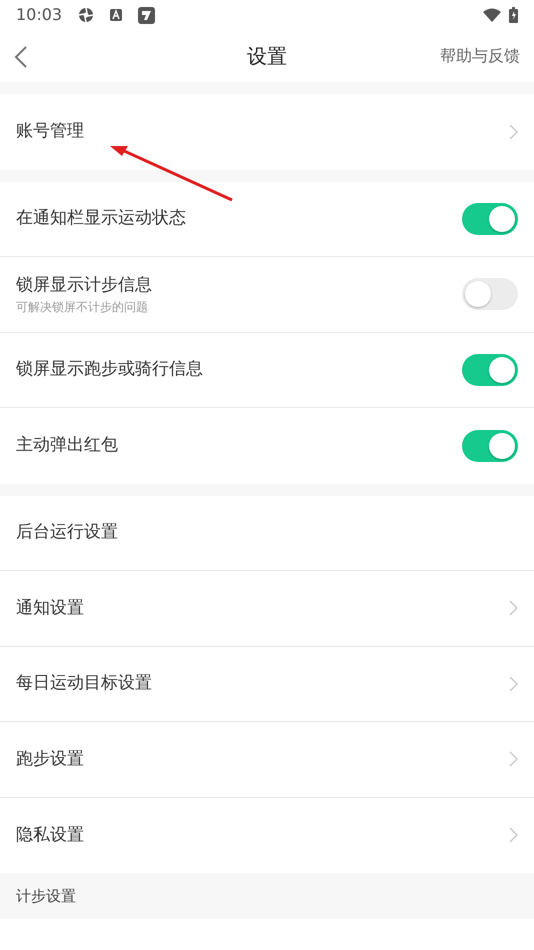 This screenshot has height=950, width=534. Describe the element at coordinates (109, 369) in the screenshot. I see `row-label: 锁屏显示跑步或骑行信息` at that location.